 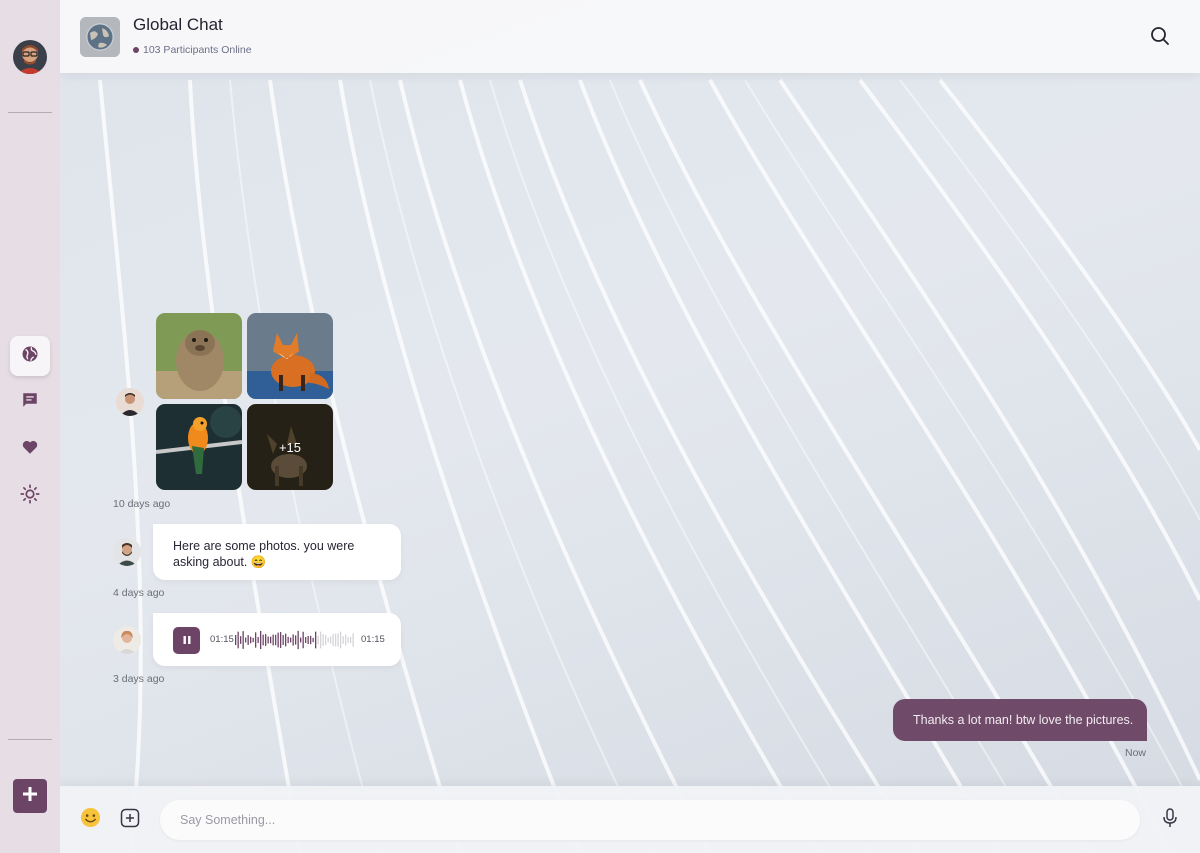 I want to click on voice-message: 01:15 01:15, so click(x=277, y=639).